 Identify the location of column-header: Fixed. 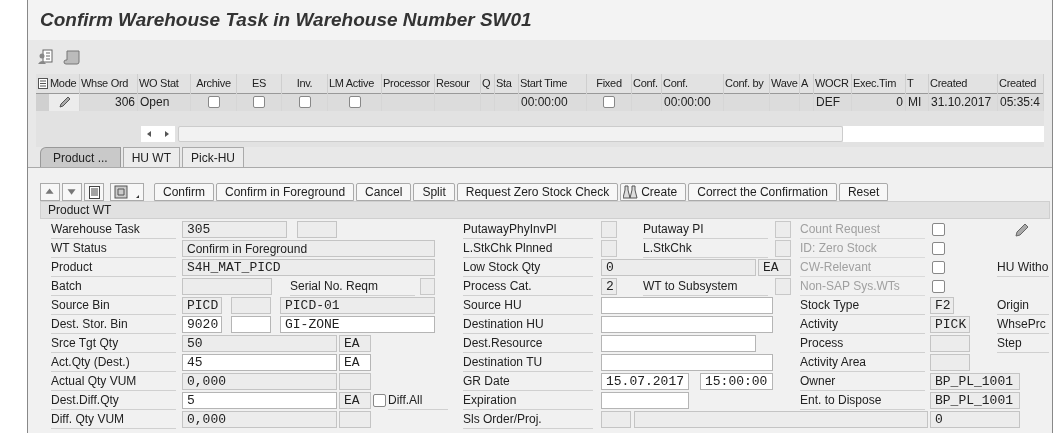
(609, 83).